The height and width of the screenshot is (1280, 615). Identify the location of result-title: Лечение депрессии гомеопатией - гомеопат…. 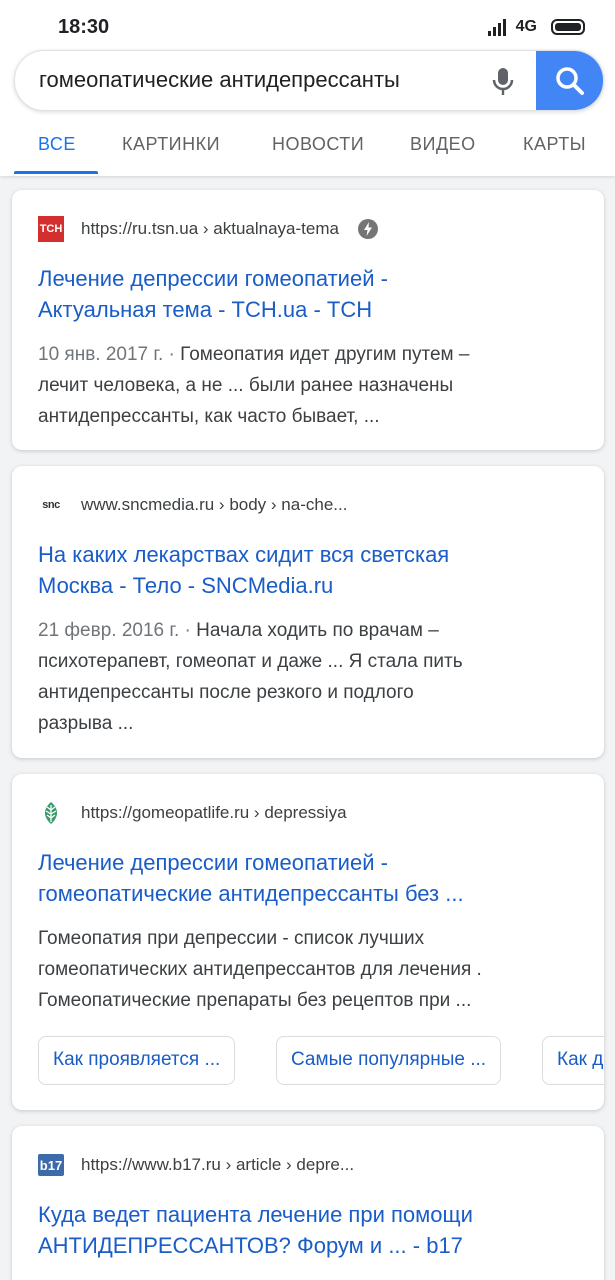
(251, 878).